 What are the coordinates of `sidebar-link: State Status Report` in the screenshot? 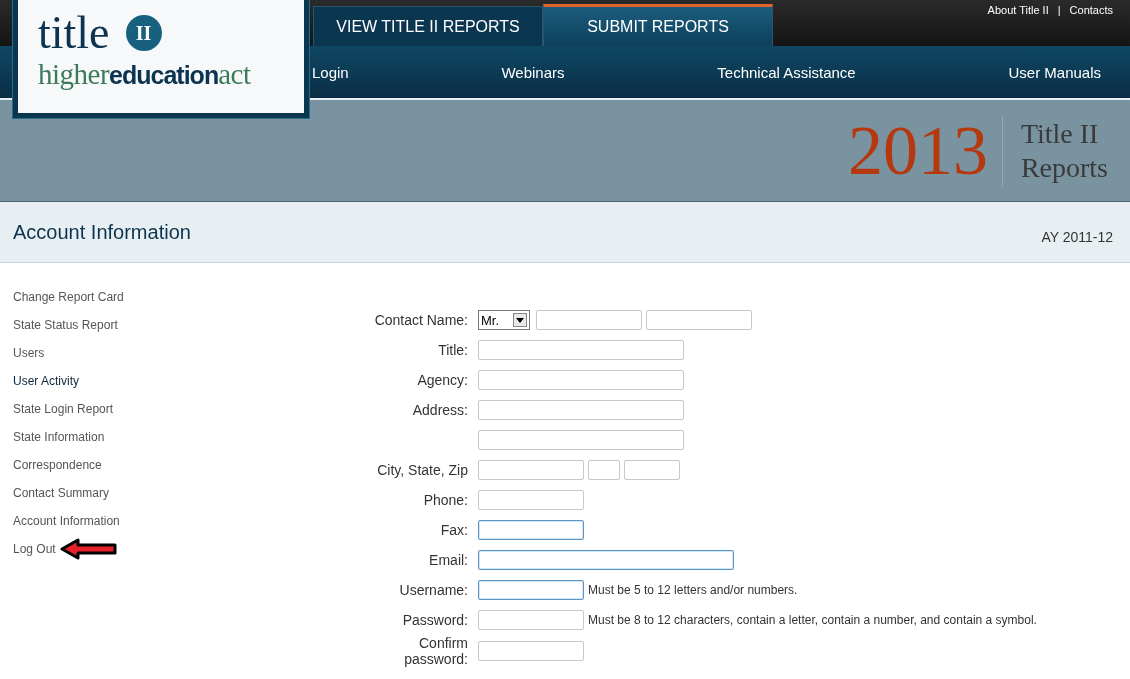 It's located at (65, 325).